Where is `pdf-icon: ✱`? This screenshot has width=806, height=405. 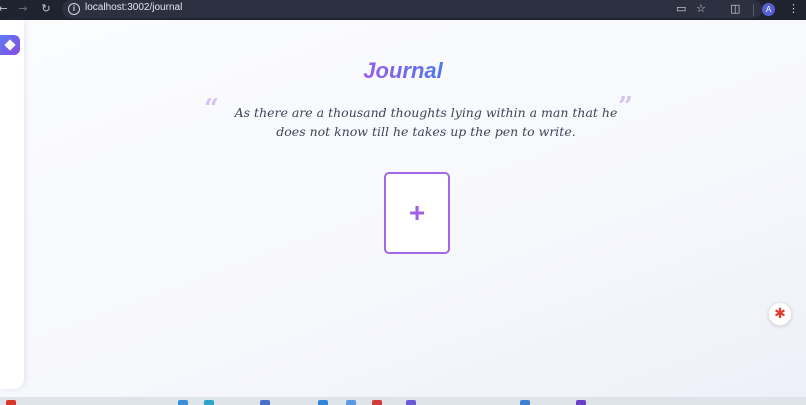 pdf-icon: ✱ is located at coordinates (780, 314).